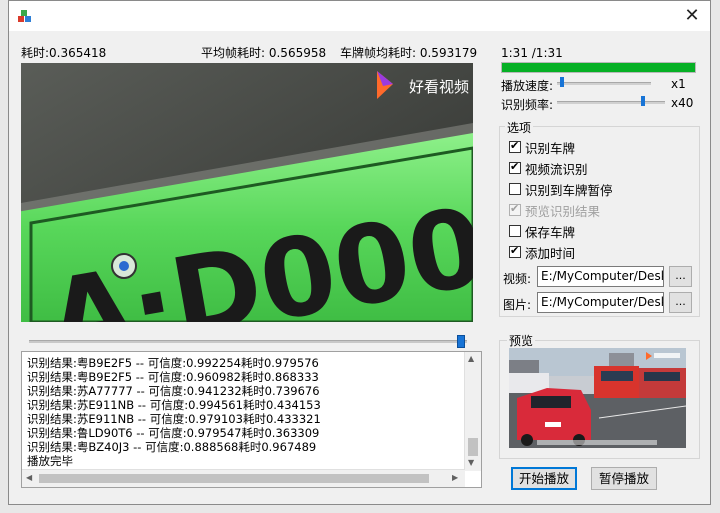  I want to click on log-line: 识别结果:粤BZ40J3 -- 可信度:0.888568耗时0.967489, so click(172, 447).